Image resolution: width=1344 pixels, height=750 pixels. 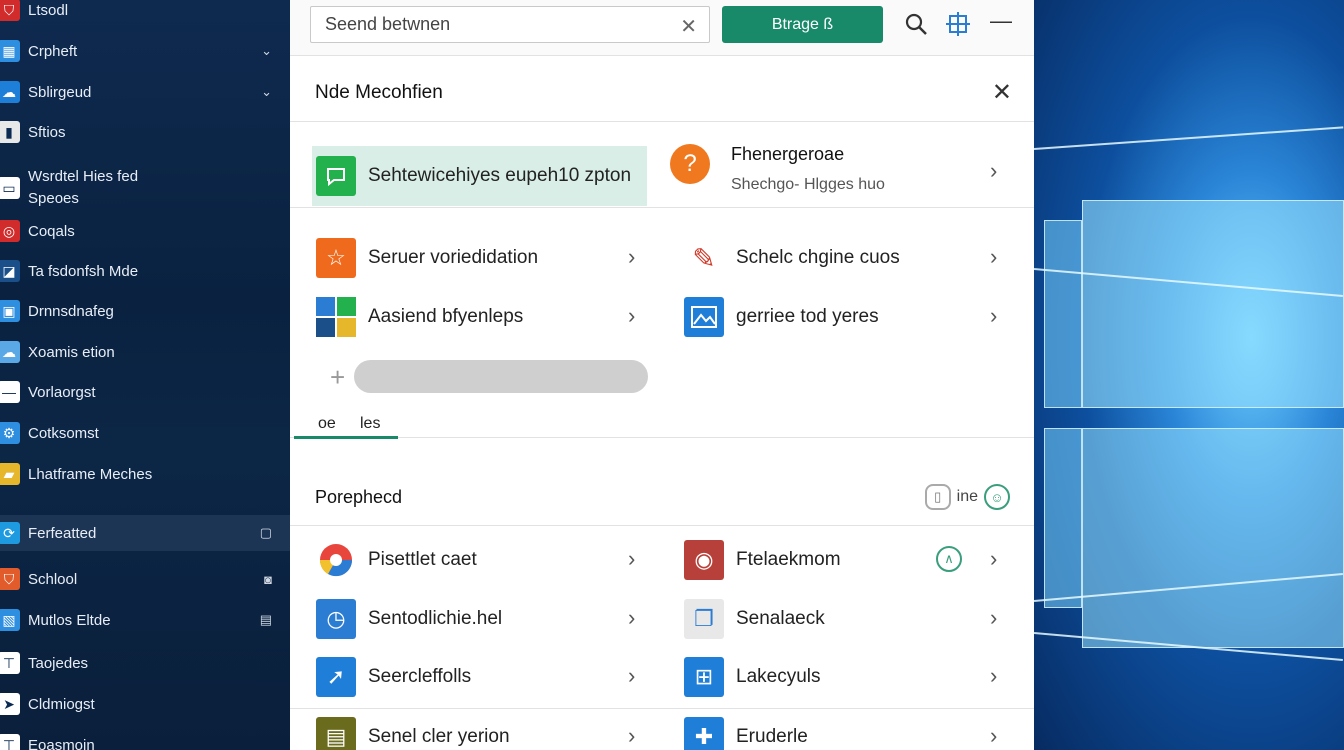 I want to click on sidebar-item: ⊤ Taojedes, so click(x=145, y=663).